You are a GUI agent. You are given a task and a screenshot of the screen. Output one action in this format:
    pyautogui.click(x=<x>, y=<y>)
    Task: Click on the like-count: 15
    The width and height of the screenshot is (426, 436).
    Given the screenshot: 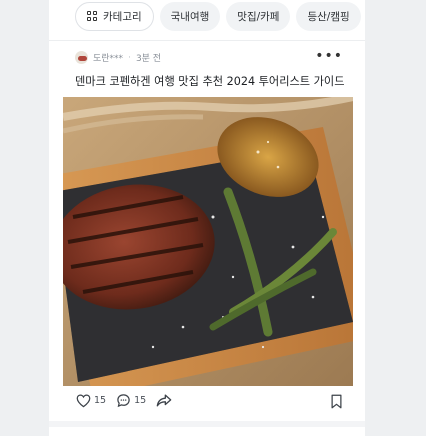 What is the action you would take?
    pyautogui.click(x=100, y=400)
    